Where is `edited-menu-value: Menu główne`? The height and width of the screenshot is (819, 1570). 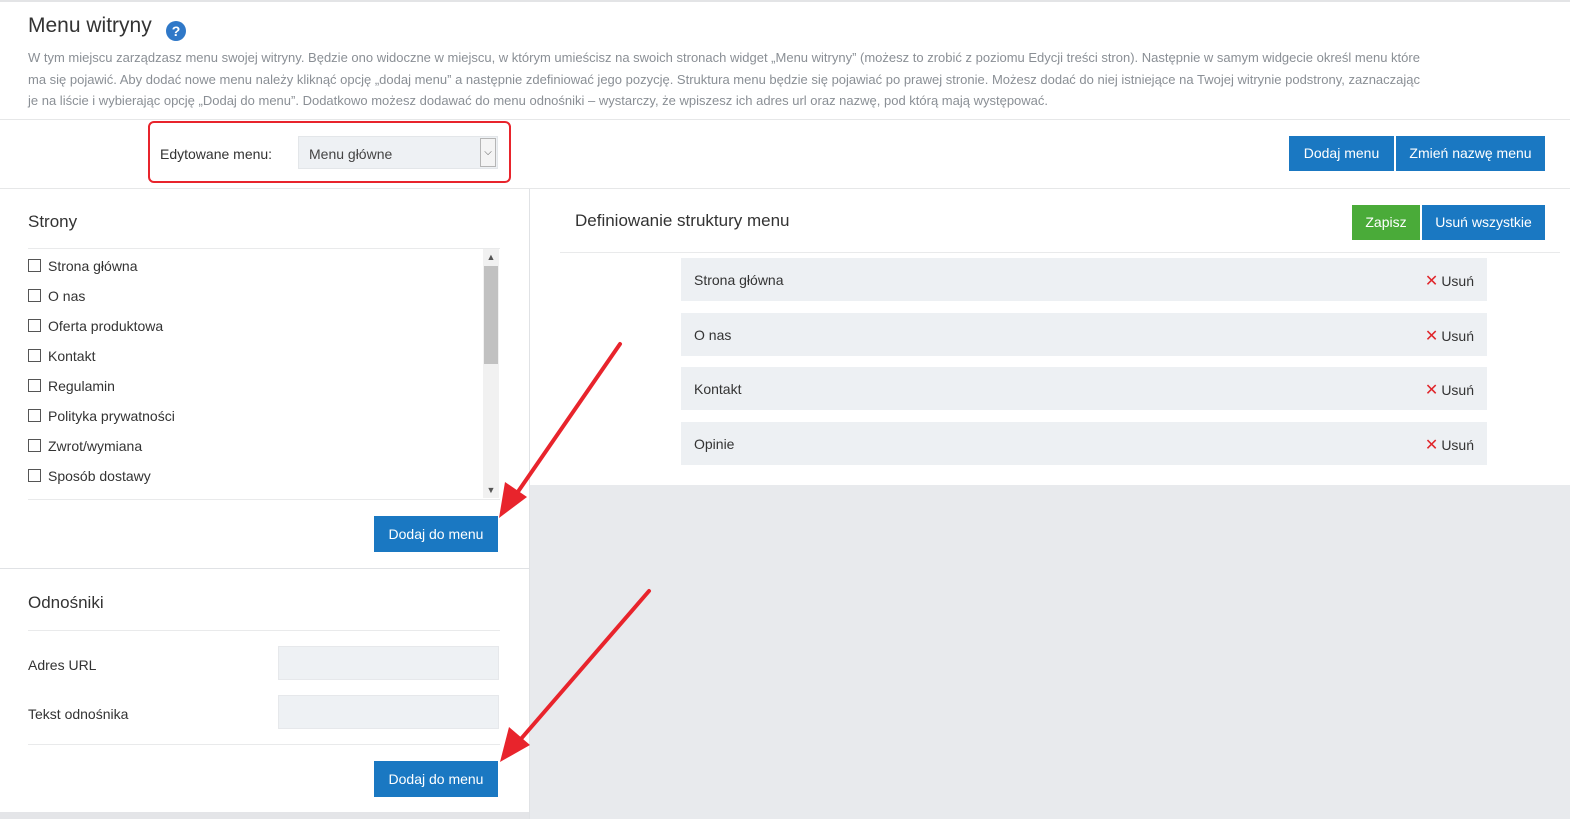 edited-menu-value: Menu główne is located at coordinates (351, 154).